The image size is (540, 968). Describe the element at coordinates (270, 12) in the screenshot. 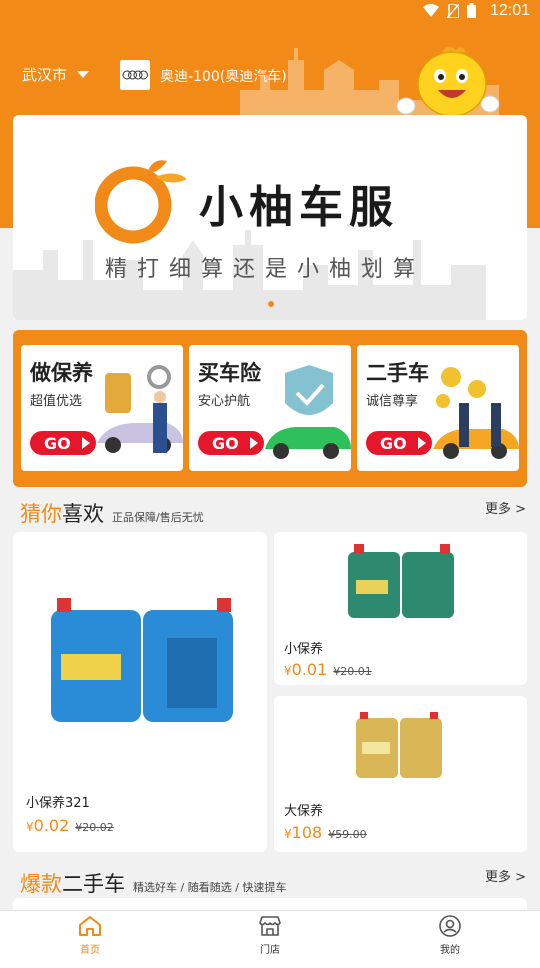

I see `status-bar: 12:01` at that location.